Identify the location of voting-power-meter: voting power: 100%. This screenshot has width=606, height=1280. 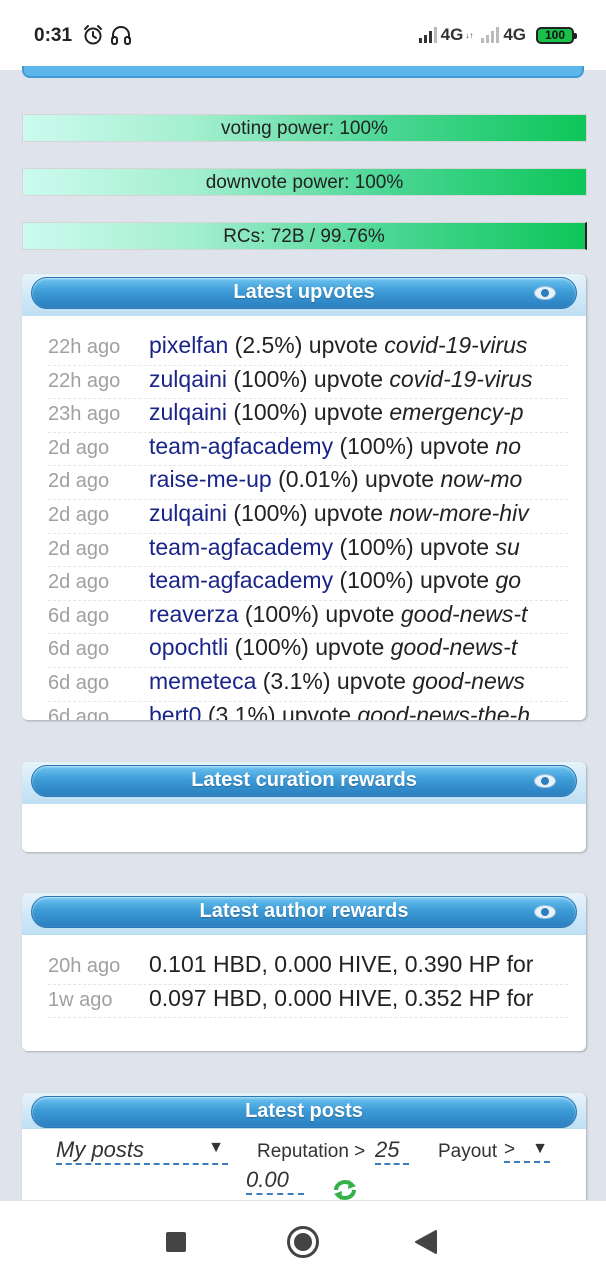
(304, 128).